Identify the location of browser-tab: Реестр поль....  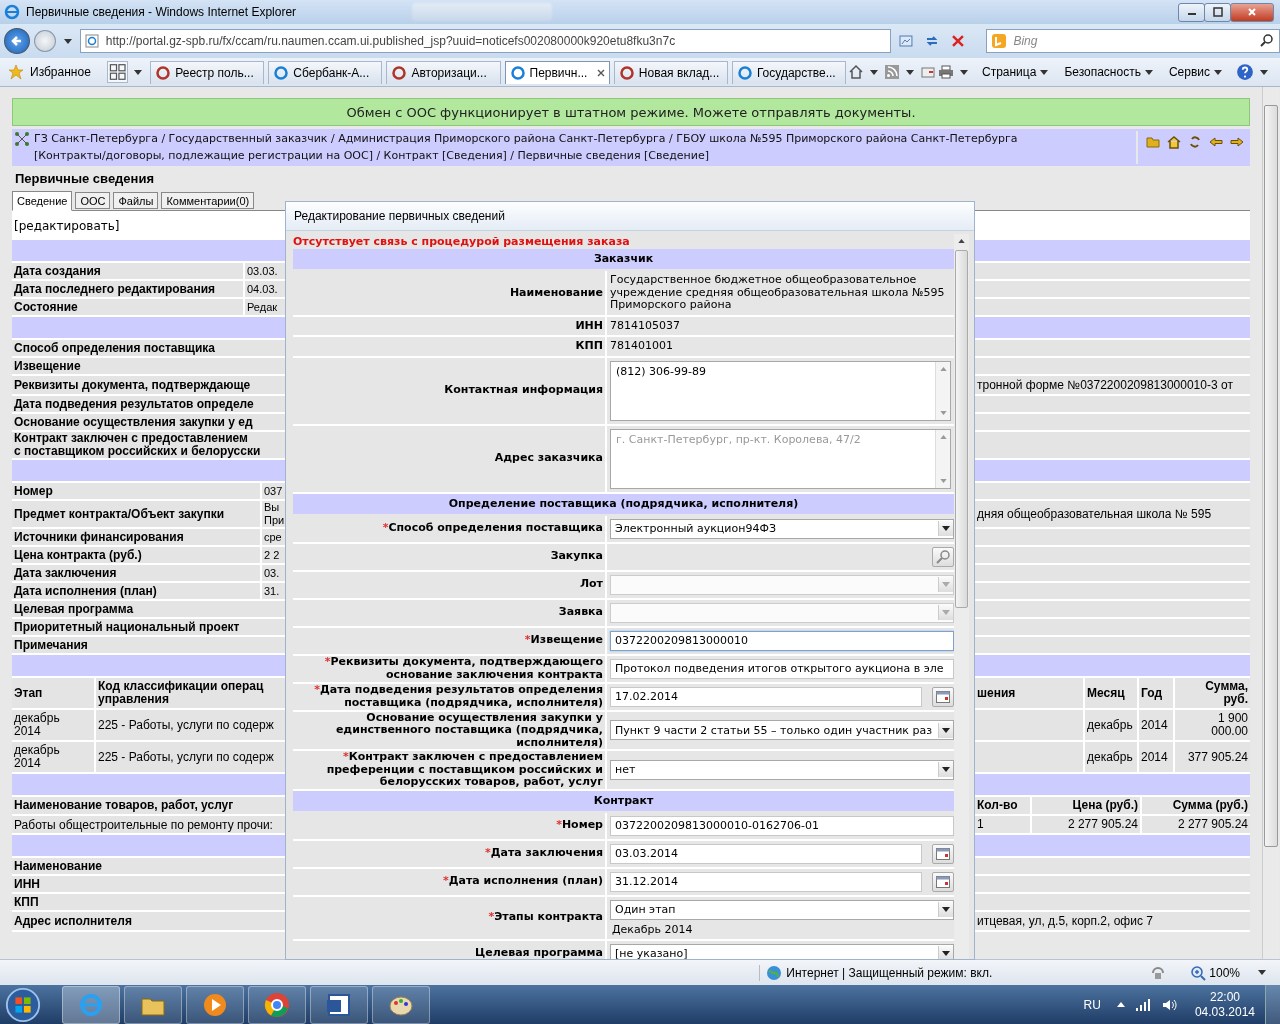
(207, 72).